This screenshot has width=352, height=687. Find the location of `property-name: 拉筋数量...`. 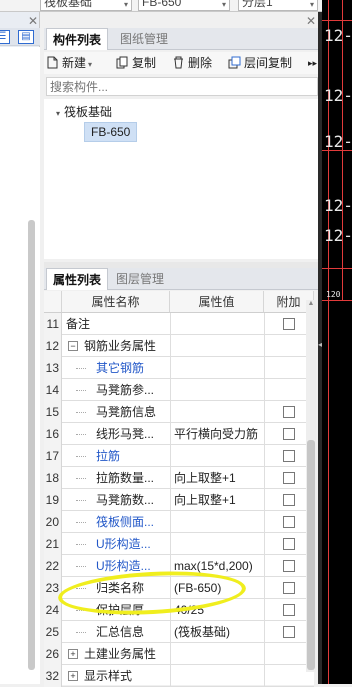

property-name: 拉筋数量... is located at coordinates (125, 478).